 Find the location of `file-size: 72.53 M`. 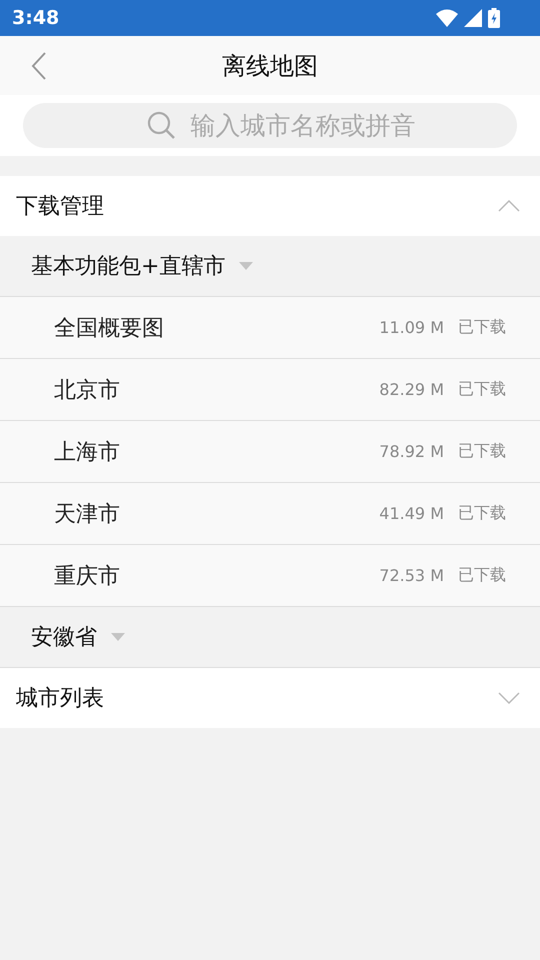

file-size: 72.53 M is located at coordinates (411, 575).